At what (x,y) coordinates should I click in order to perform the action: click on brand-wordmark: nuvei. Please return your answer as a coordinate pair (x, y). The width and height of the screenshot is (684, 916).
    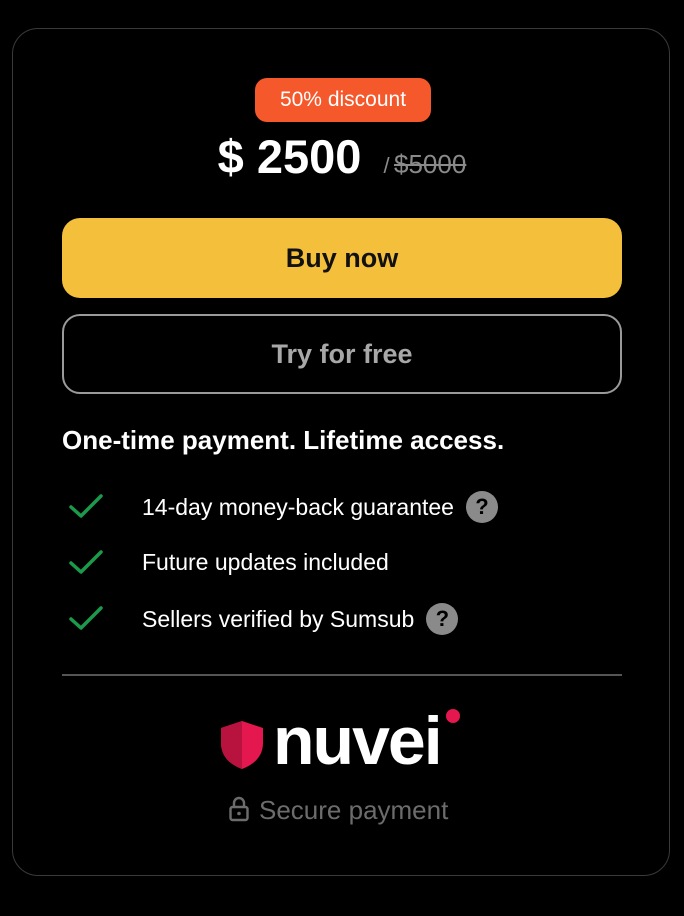
    Looking at the image, I should click on (358, 741).